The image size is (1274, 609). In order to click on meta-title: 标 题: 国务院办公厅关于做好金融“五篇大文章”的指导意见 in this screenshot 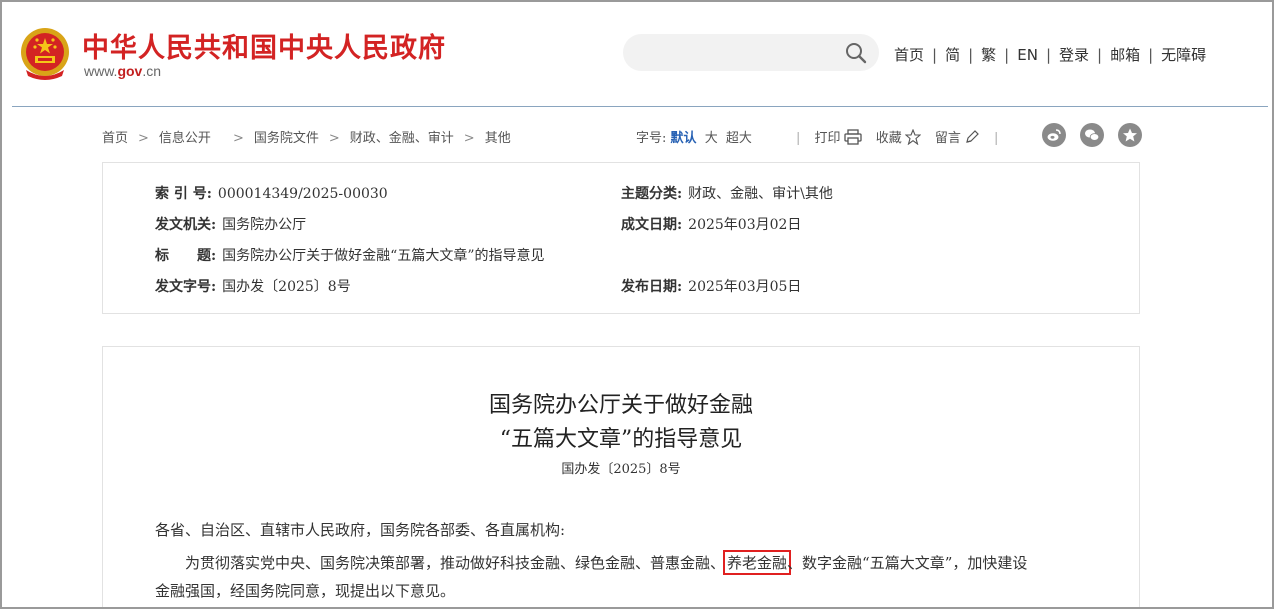, I will do `click(350, 255)`.